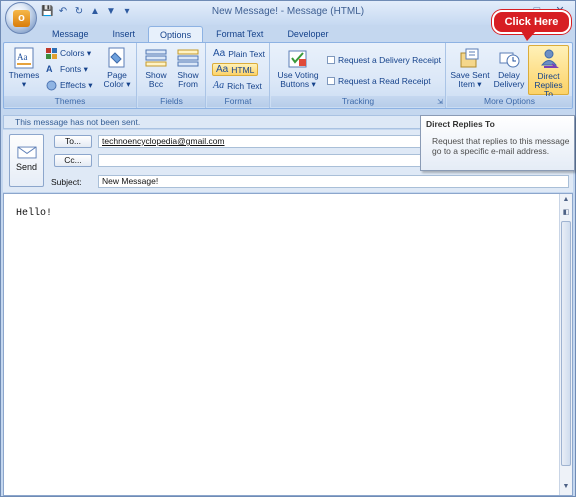  I want to click on effects-label: Effects ▾, so click(76, 85).